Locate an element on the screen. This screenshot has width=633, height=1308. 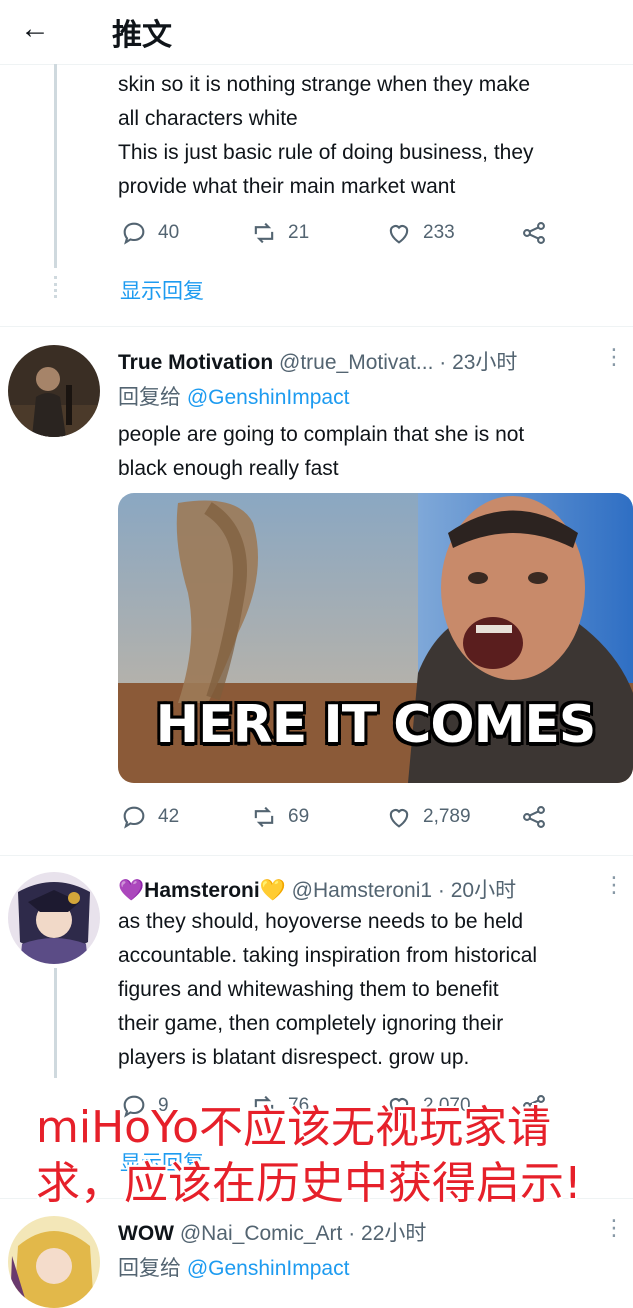
reply-button: 42 is located at coordinates (149, 817).